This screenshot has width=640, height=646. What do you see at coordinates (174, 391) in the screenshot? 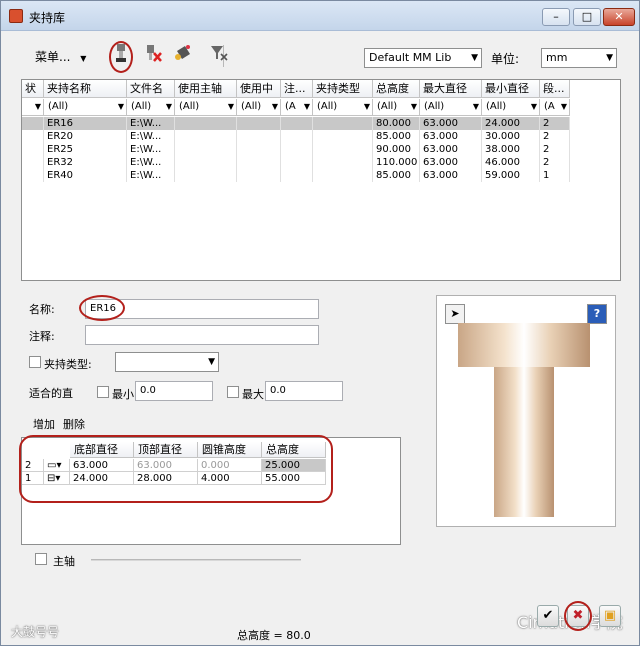
I see `min-field: 0.0` at bounding box center [174, 391].